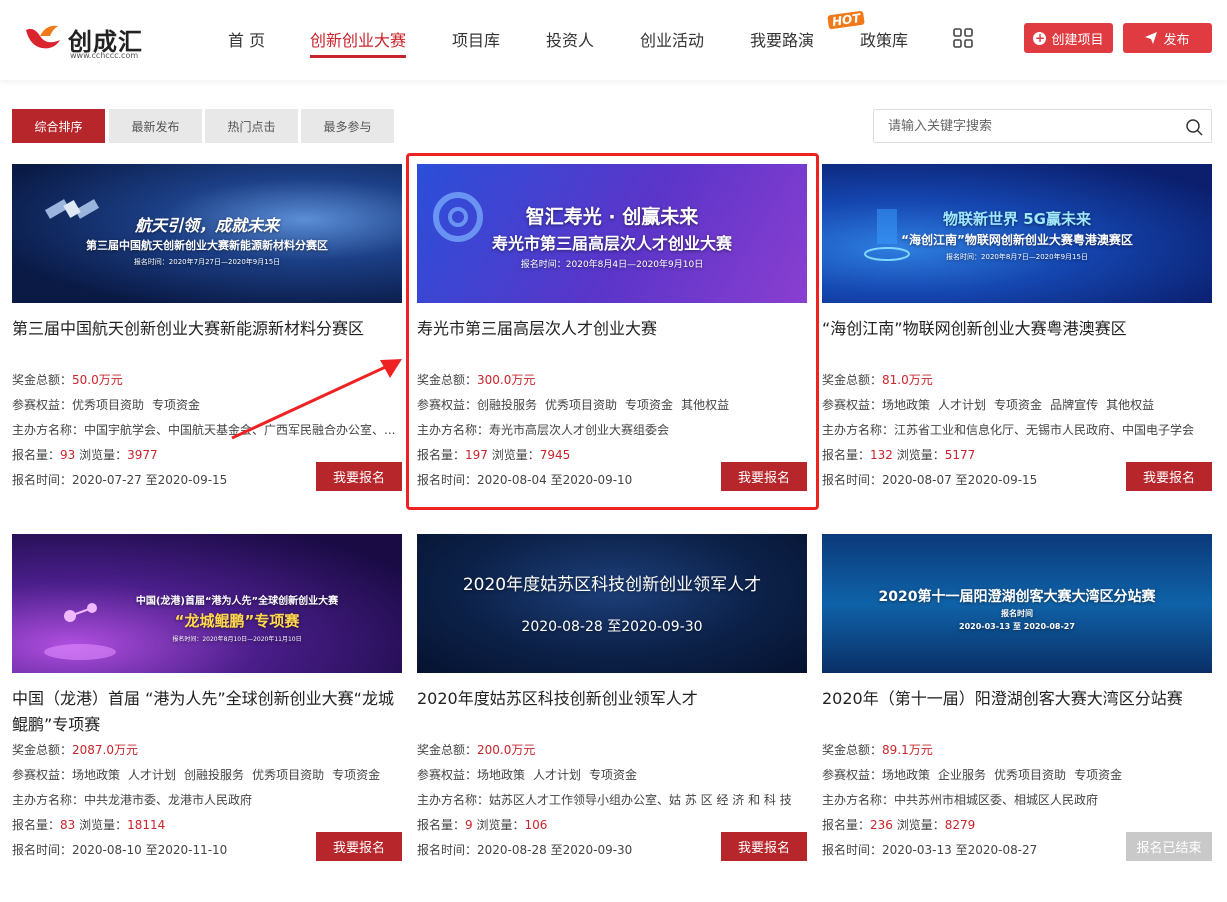 The width and height of the screenshot is (1227, 902). I want to click on prize-value: 81.0万元, so click(907, 380).